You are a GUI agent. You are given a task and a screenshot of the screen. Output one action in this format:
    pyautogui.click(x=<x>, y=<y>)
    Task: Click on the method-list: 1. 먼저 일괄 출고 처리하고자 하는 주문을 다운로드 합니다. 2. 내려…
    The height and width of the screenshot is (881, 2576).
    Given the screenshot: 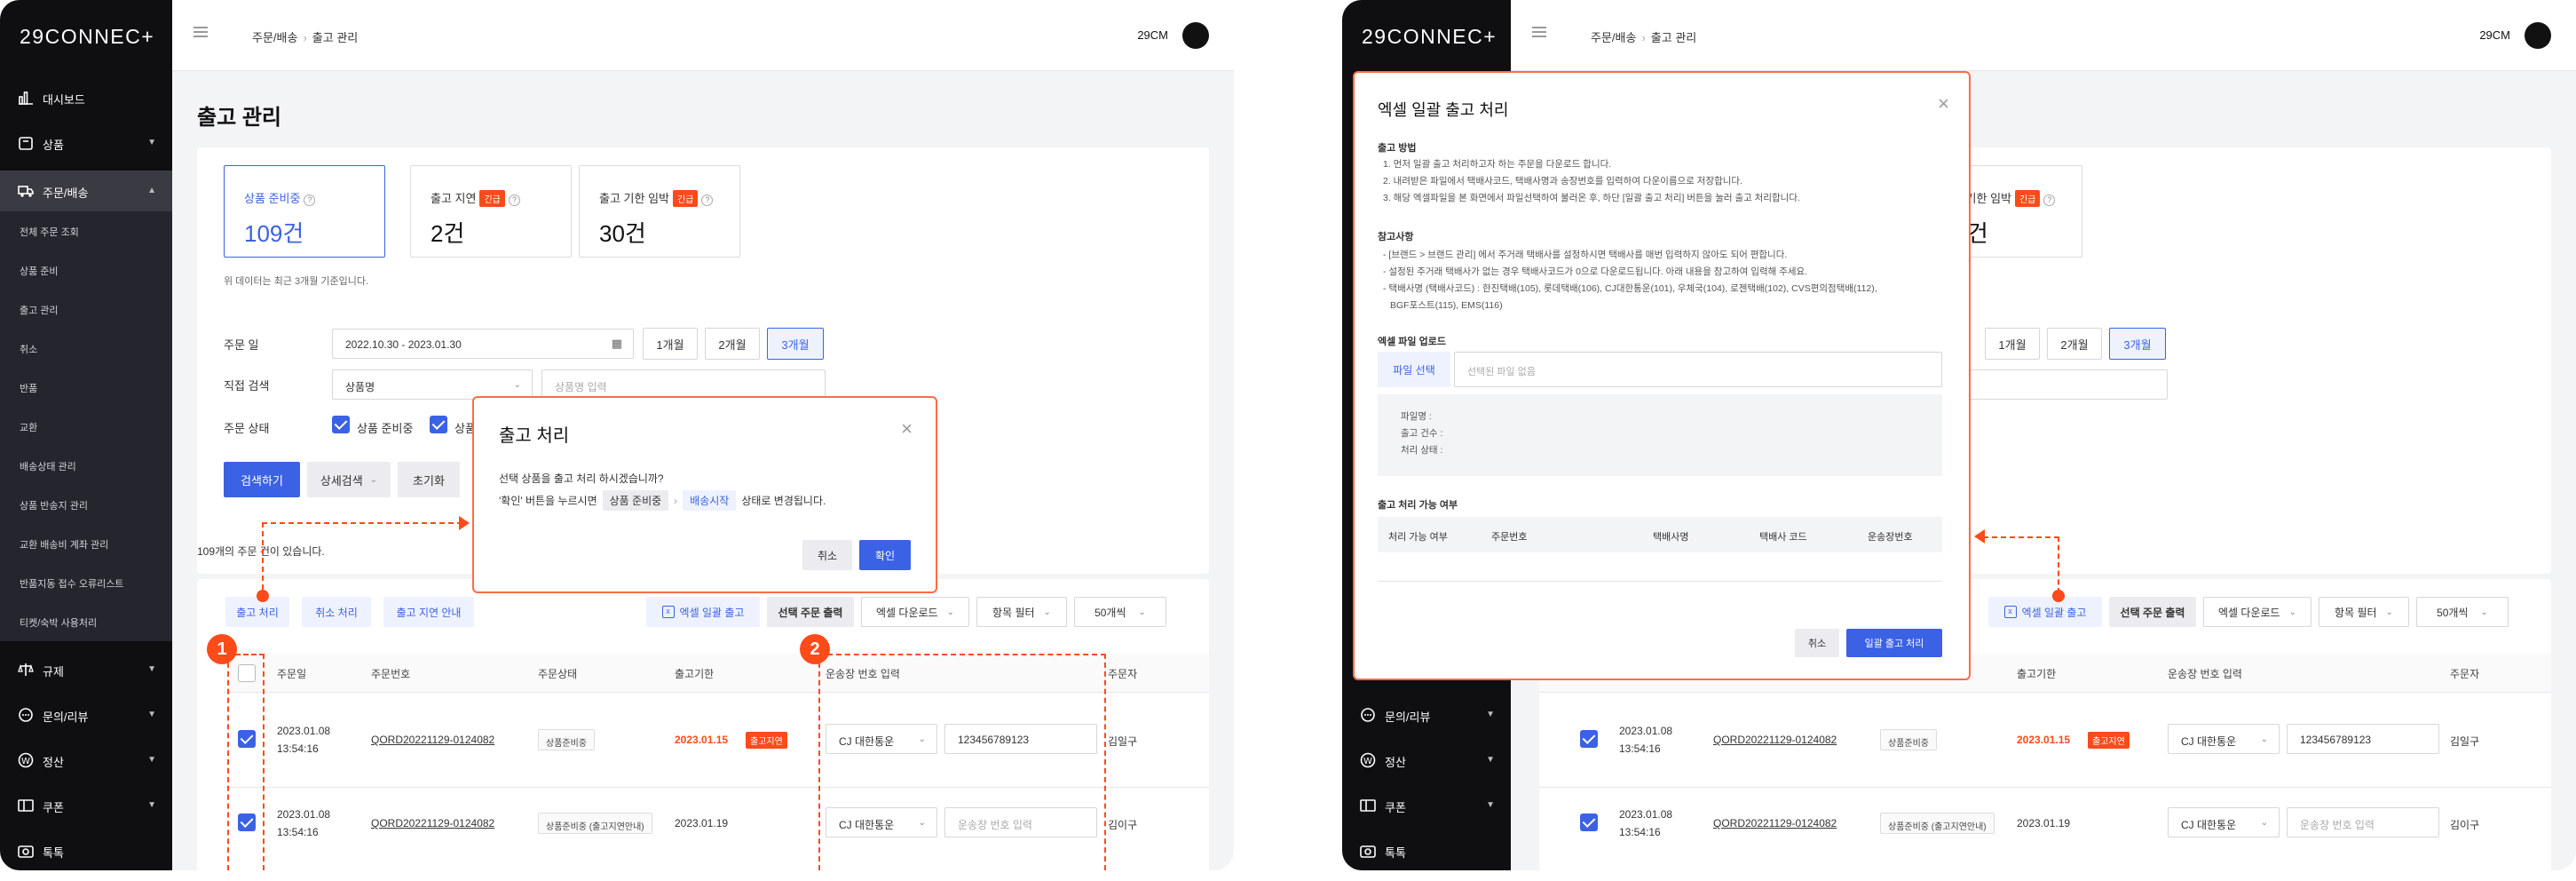 What is the action you would take?
    pyautogui.click(x=1591, y=181)
    